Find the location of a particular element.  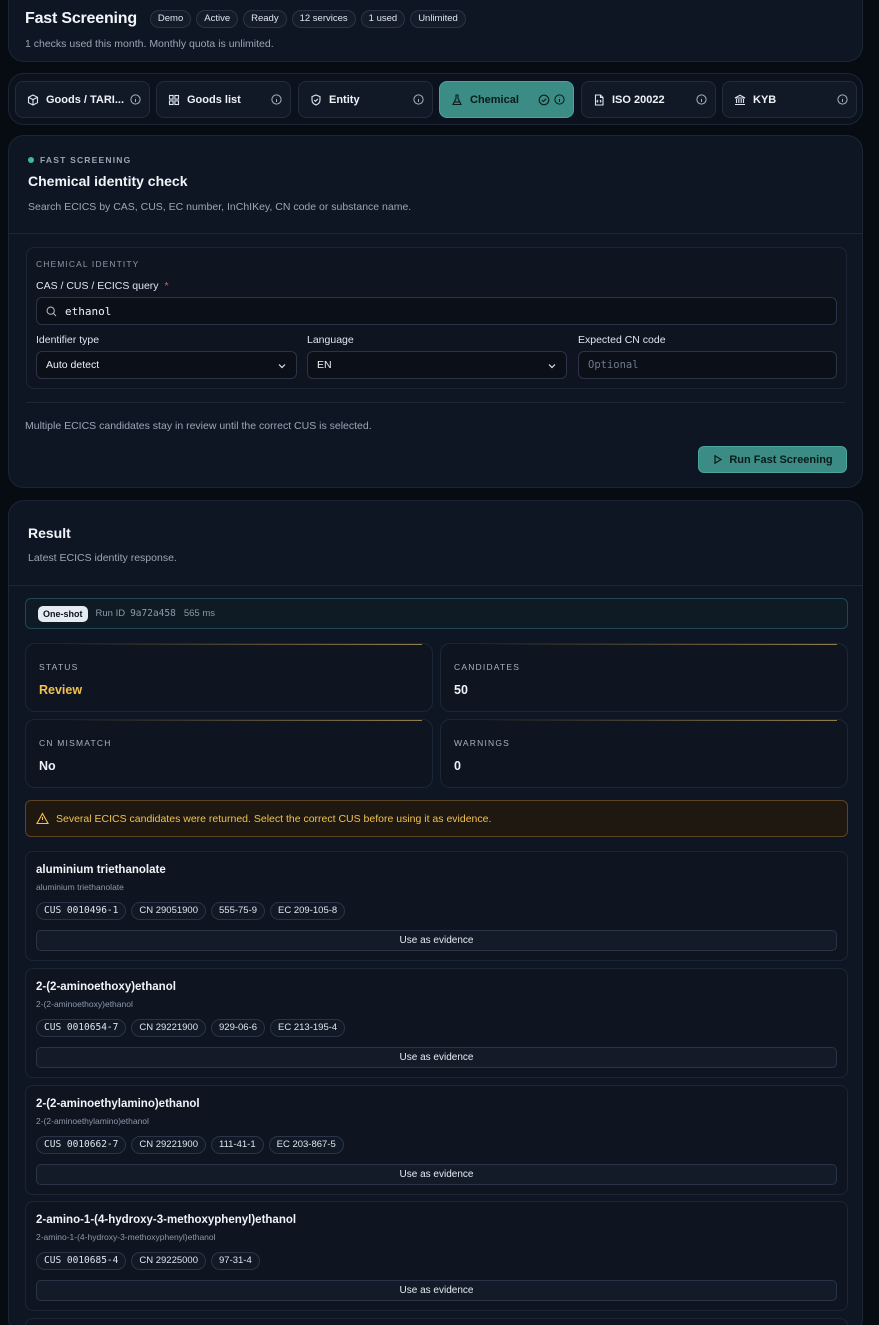

result-description: Latest ECICS identity response. is located at coordinates (102, 558).